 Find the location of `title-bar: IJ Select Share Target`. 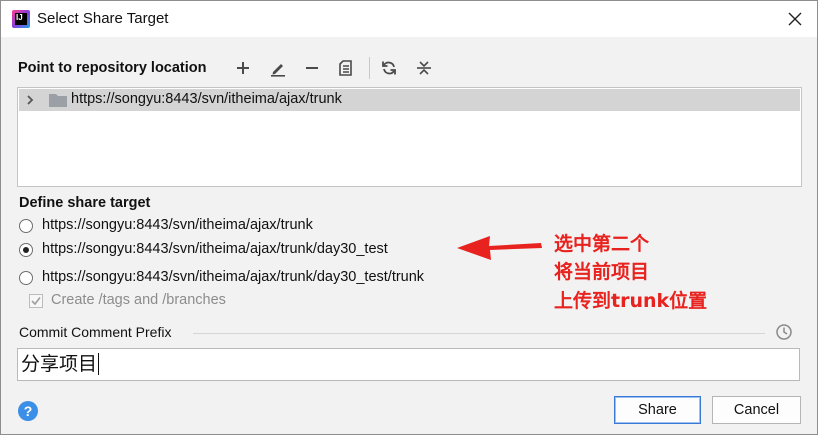

title-bar: IJ Select Share Target is located at coordinates (409, 19).